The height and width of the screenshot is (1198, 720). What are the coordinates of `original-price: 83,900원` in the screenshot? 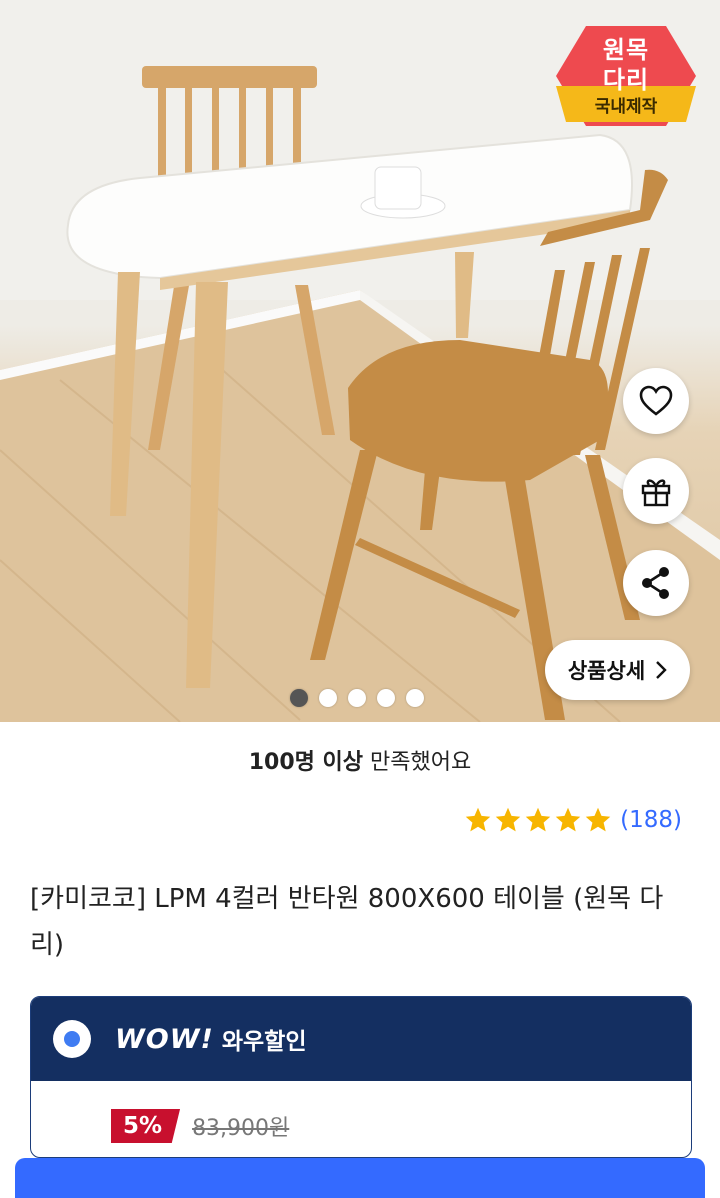 It's located at (241, 1128).